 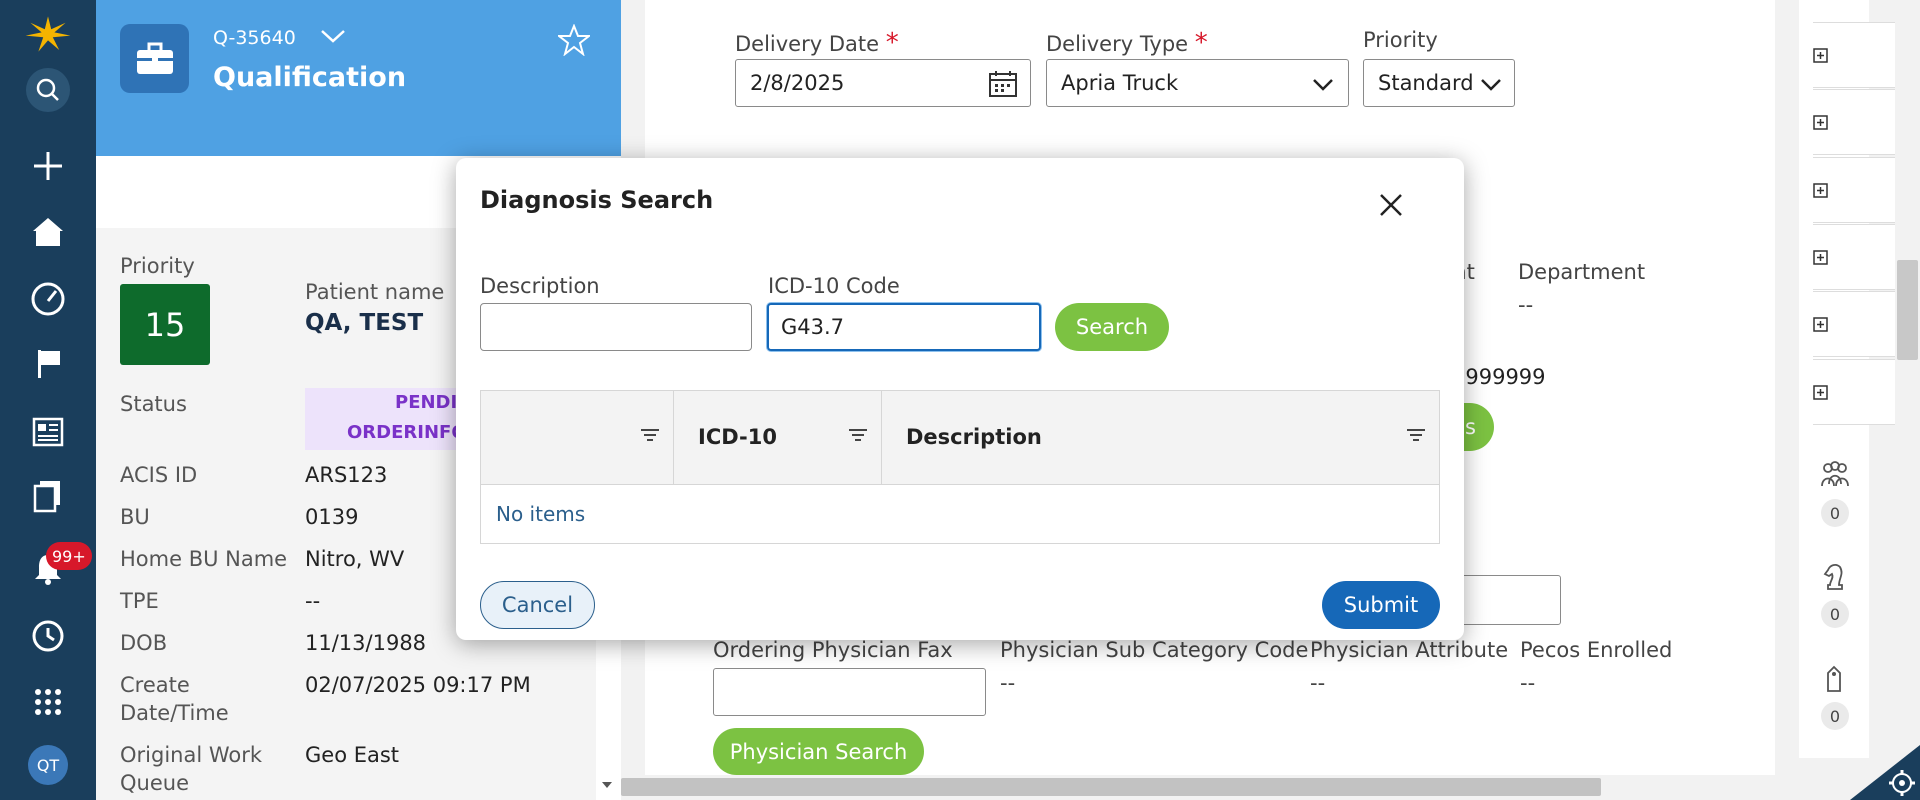 I want to click on cancel-button: Cancel, so click(x=537, y=605).